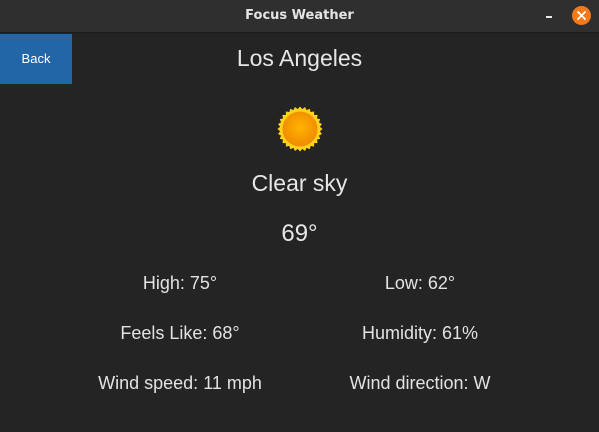 Image resolution: width=599 pixels, height=432 pixels. I want to click on low-label: Low:, so click(403, 283).